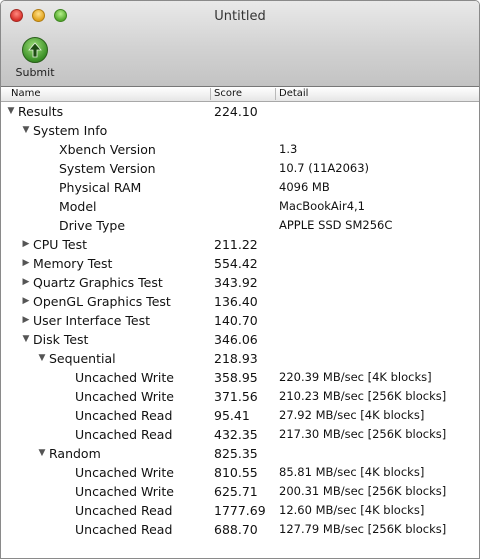 This screenshot has width=480, height=559. What do you see at coordinates (60, 244) in the screenshot?
I see `row-name: CPU Test` at bounding box center [60, 244].